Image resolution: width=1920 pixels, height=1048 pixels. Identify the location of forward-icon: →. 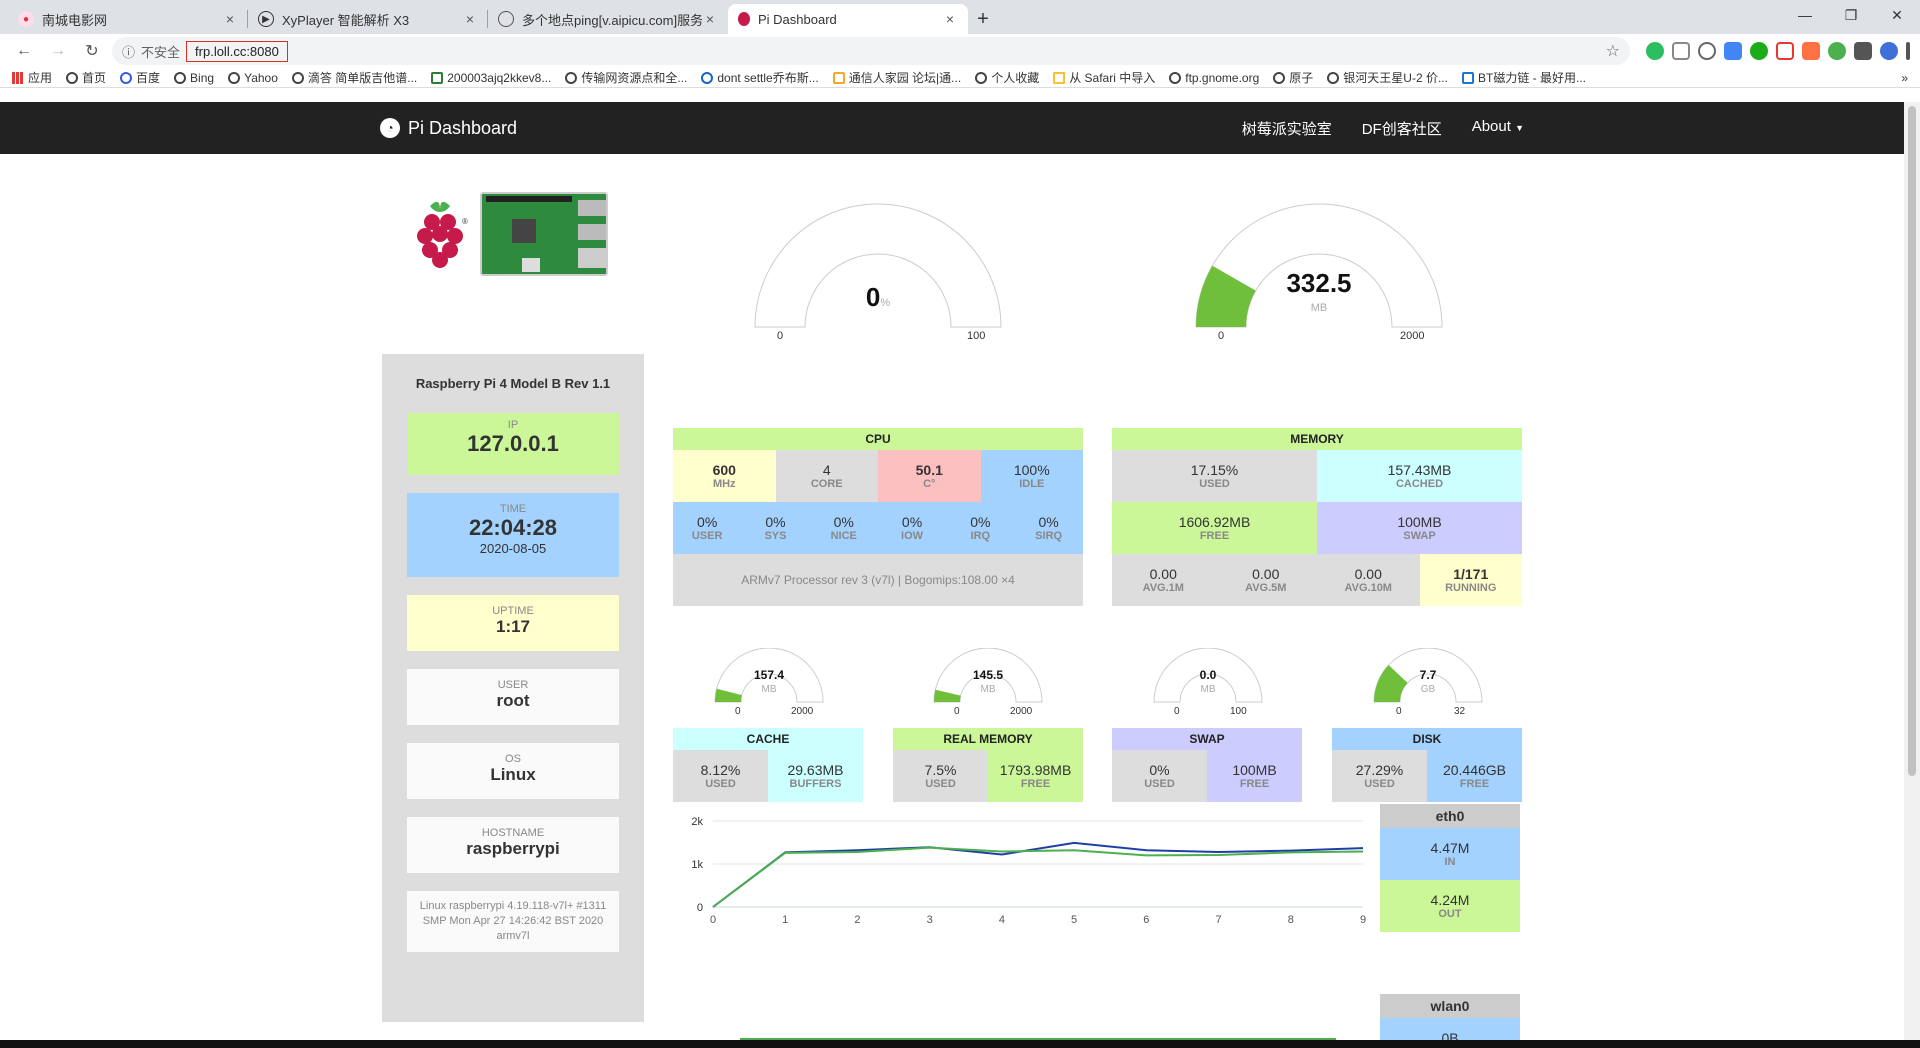
(58, 51).